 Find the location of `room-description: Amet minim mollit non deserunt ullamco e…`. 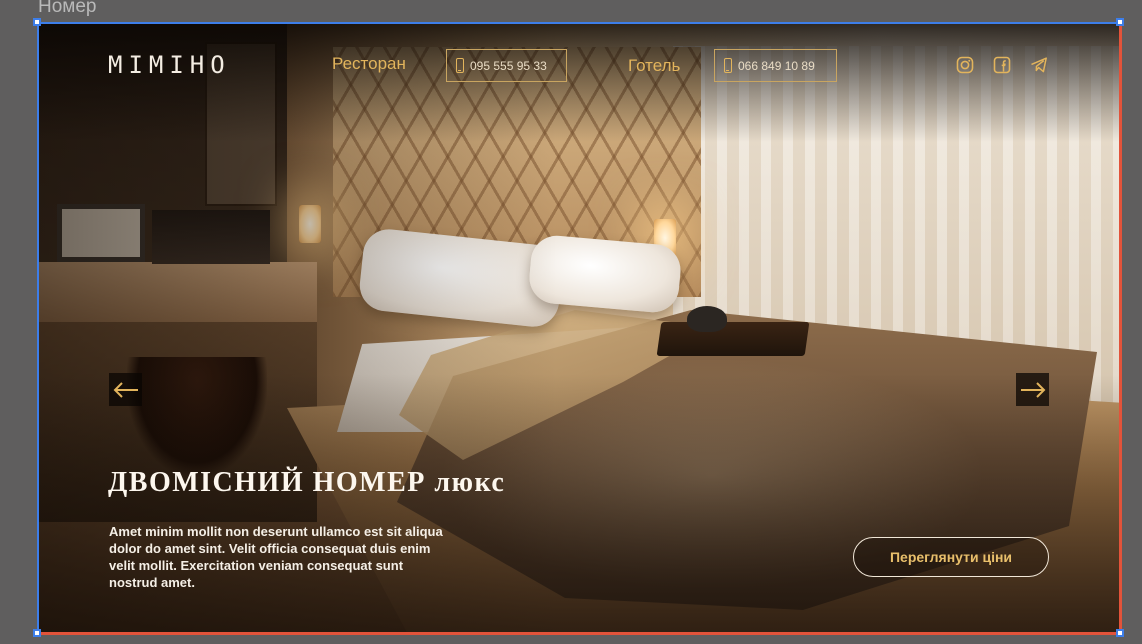

room-description: Amet minim mollit non deserunt ullamco e… is located at coordinates (276, 557).